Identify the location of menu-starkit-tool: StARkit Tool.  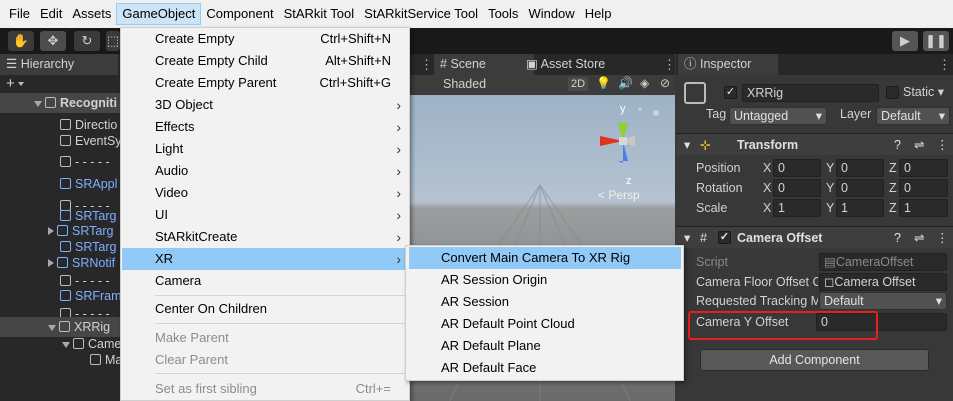
(319, 14).